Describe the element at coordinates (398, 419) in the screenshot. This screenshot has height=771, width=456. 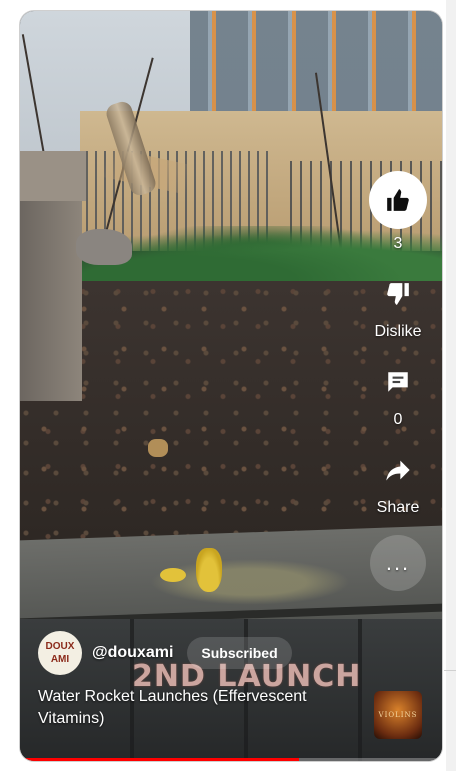
I see `comment-count: 0` at that location.